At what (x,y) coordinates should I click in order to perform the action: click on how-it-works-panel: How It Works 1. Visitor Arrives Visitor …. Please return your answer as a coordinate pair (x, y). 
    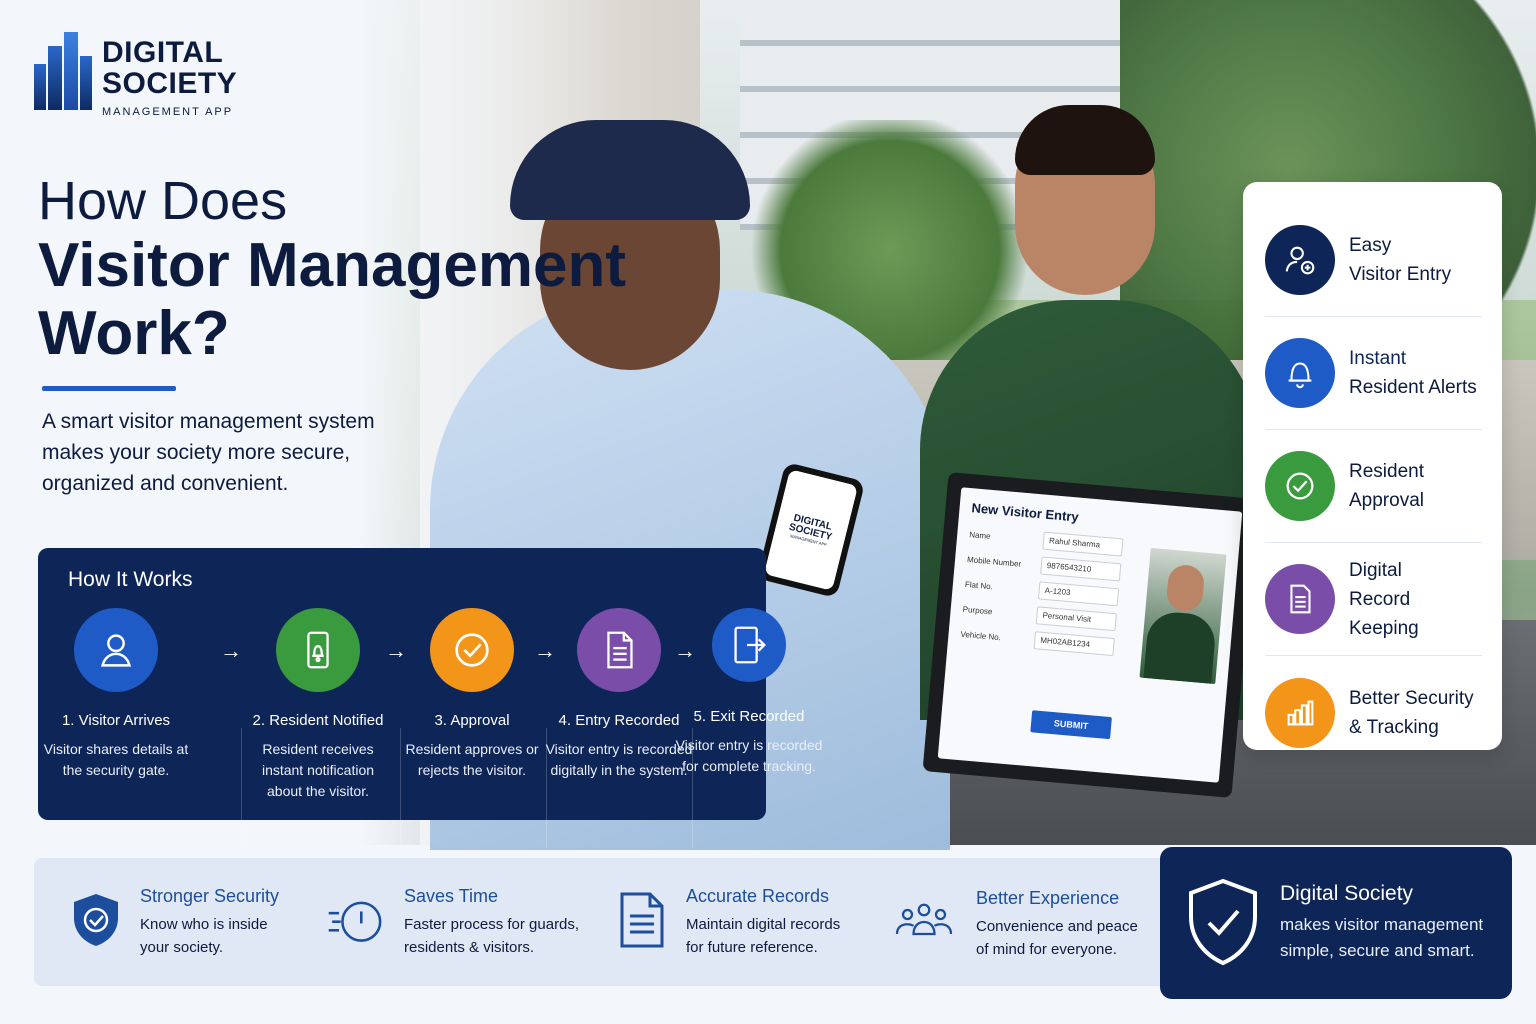
    Looking at the image, I should click on (430, 698).